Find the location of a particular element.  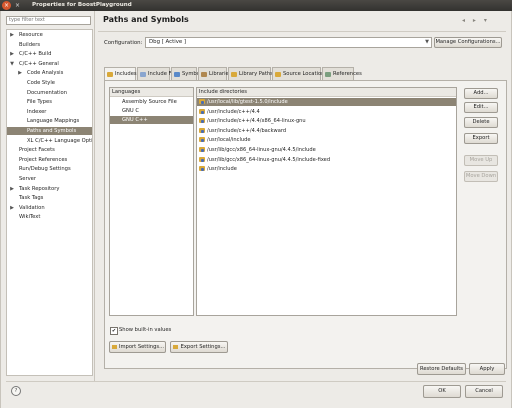

include-directory-path: /usr/include/c++/4.4 is located at coordinates (233, 111).